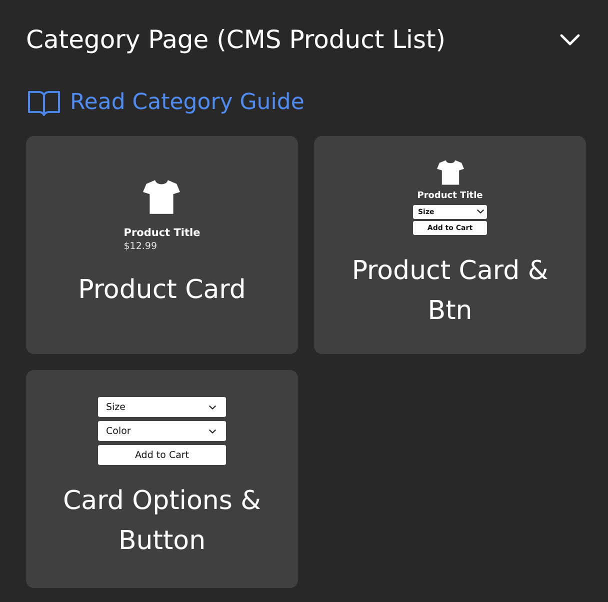 The height and width of the screenshot is (602, 608). Describe the element at coordinates (570, 40) in the screenshot. I see `chevron-down-icon` at that location.